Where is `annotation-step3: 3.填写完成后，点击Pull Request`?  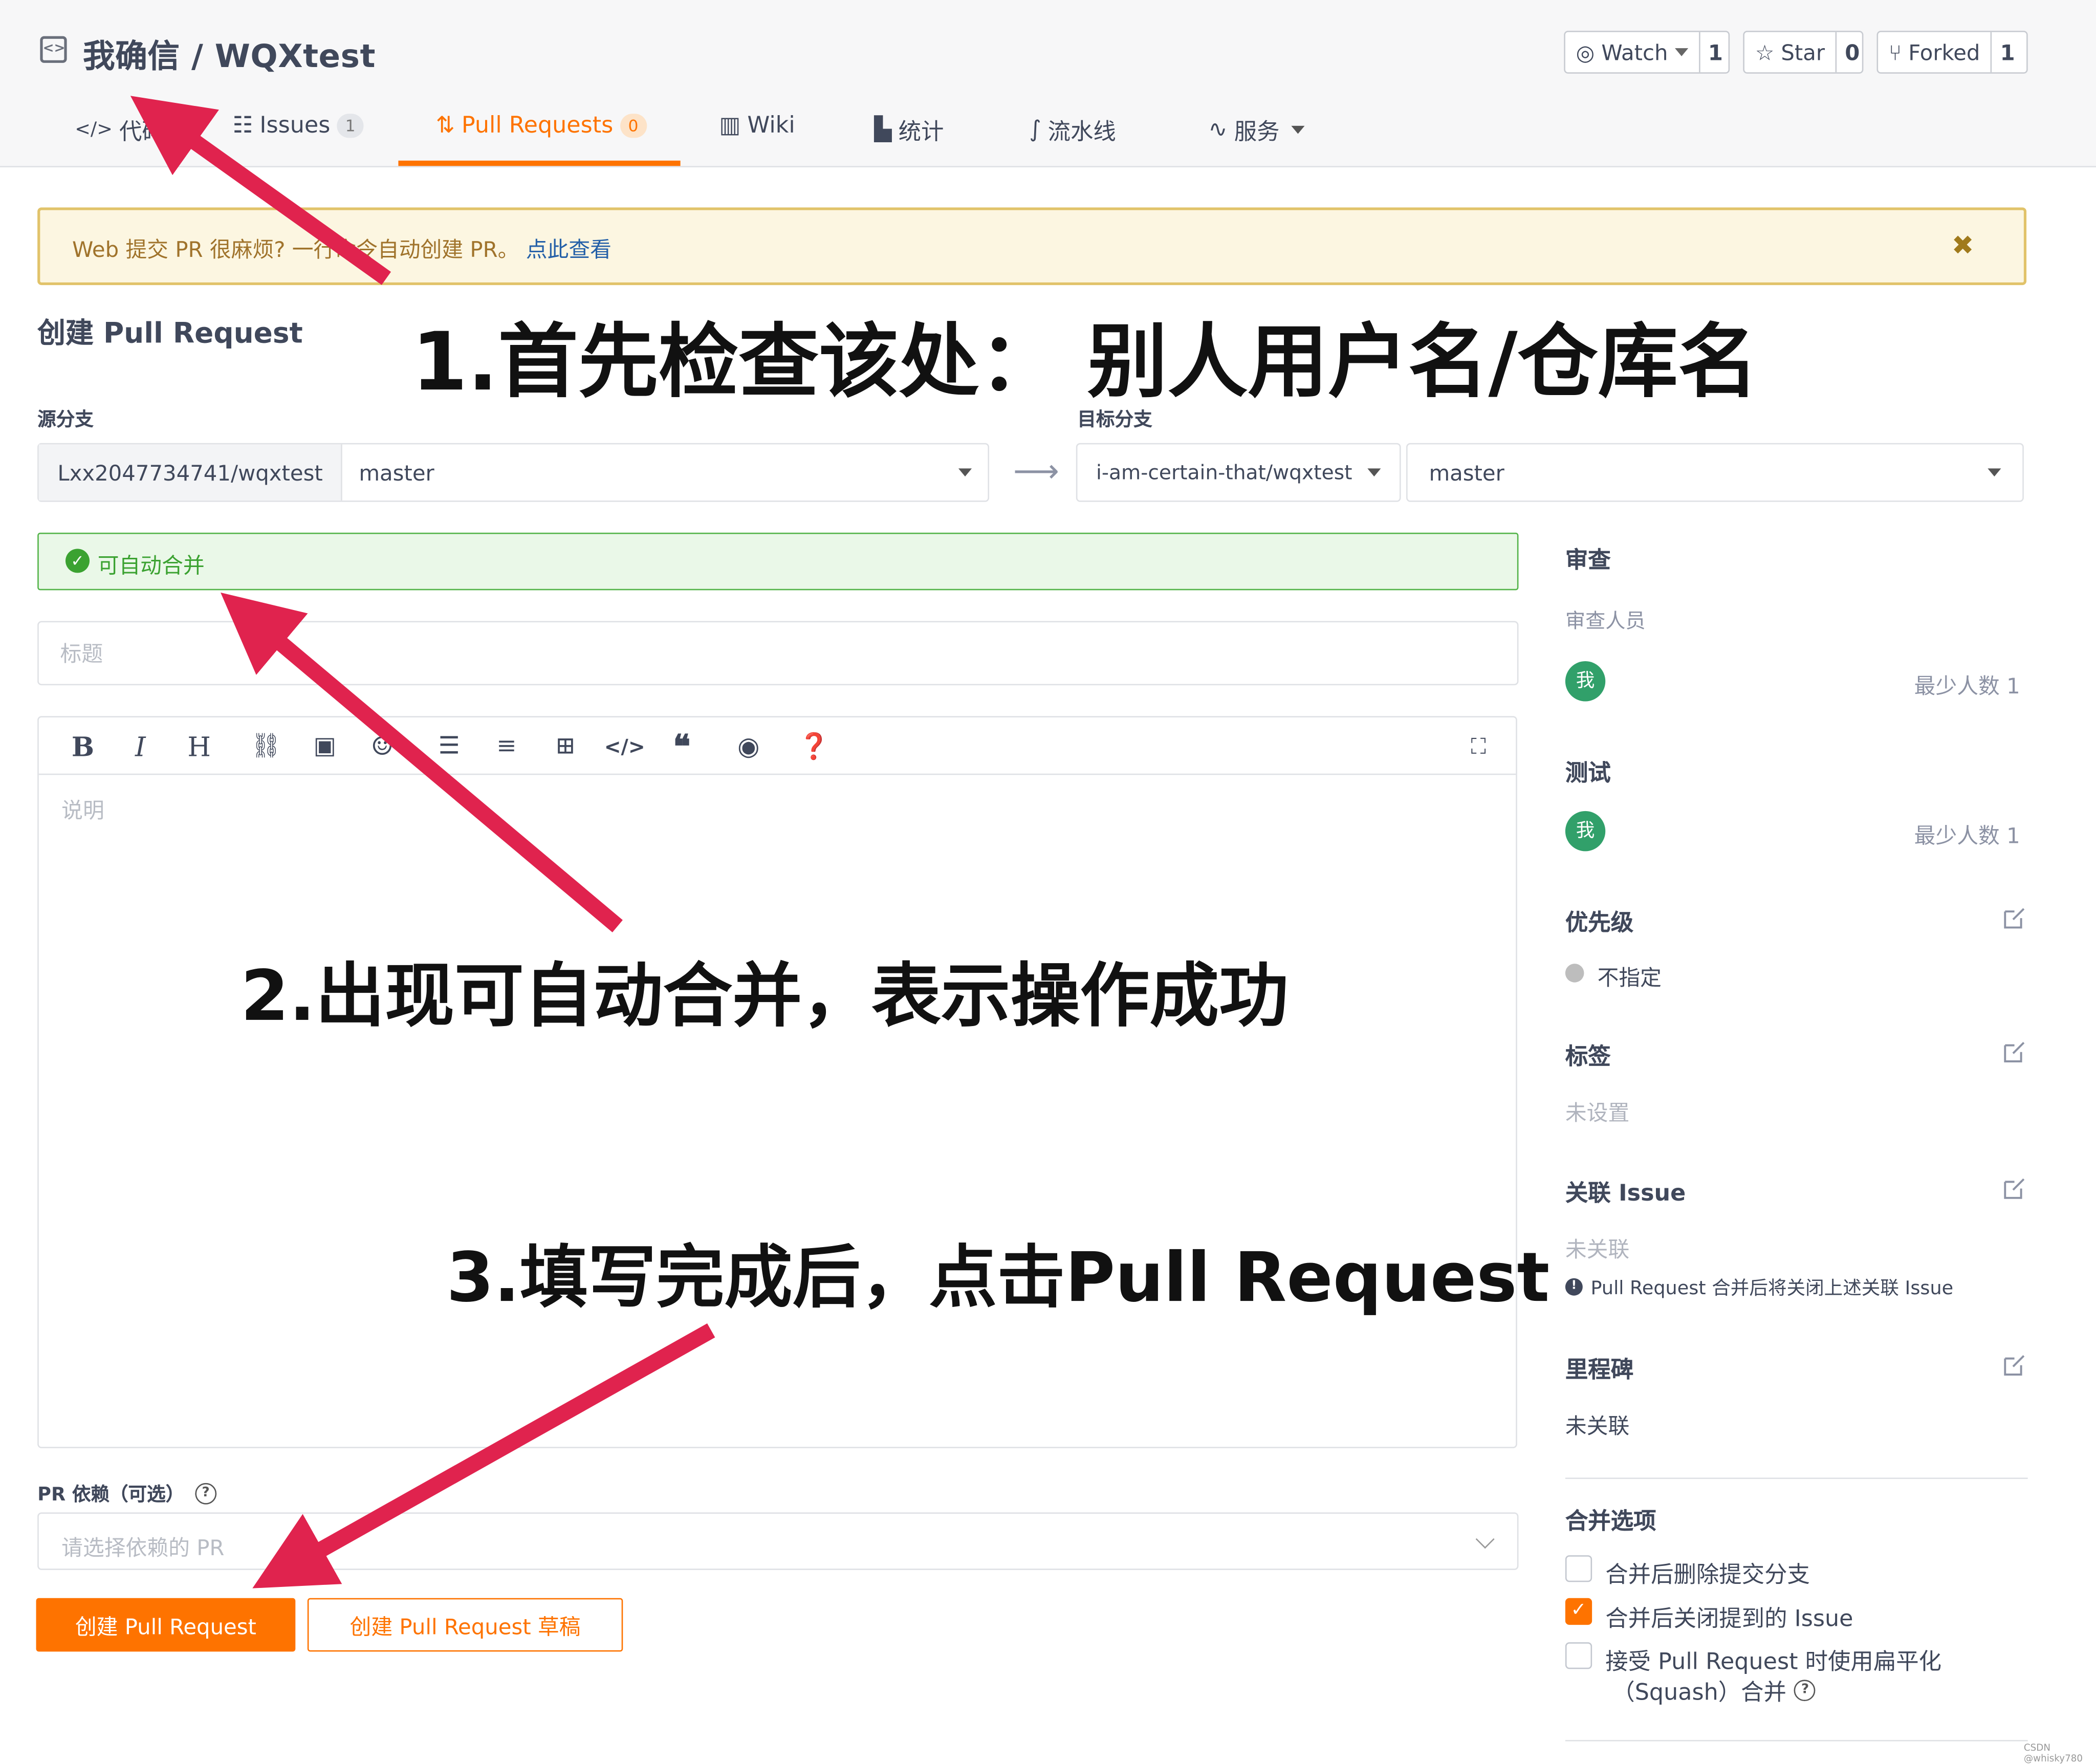
annotation-step3: 3.填写完成后，点击Pull Request is located at coordinates (997, 1271).